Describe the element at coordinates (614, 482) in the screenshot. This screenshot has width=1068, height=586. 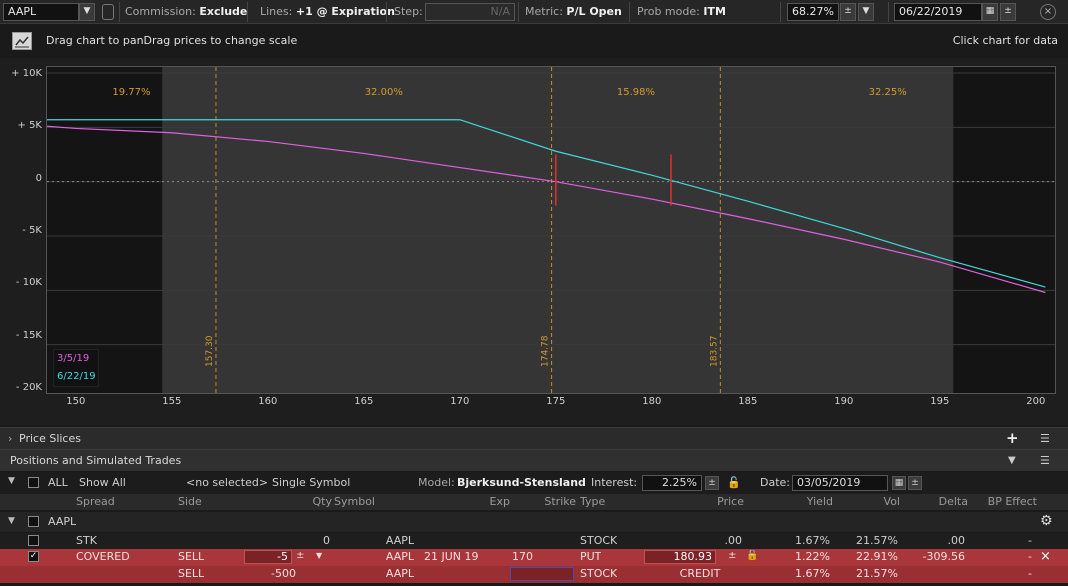
I see `interest-label: Interest:` at that location.